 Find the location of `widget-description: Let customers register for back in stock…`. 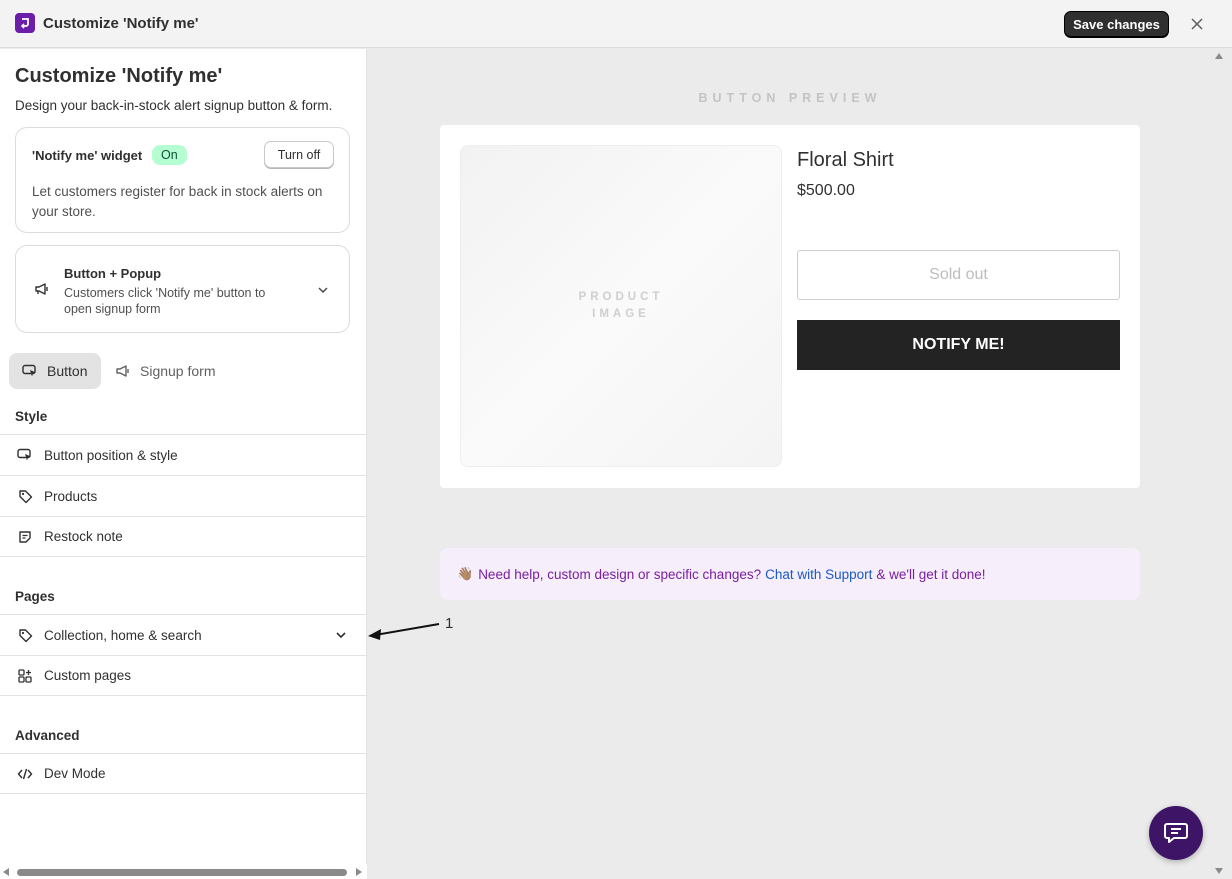

widget-description: Let customers register for back in stock… is located at coordinates (177, 201).